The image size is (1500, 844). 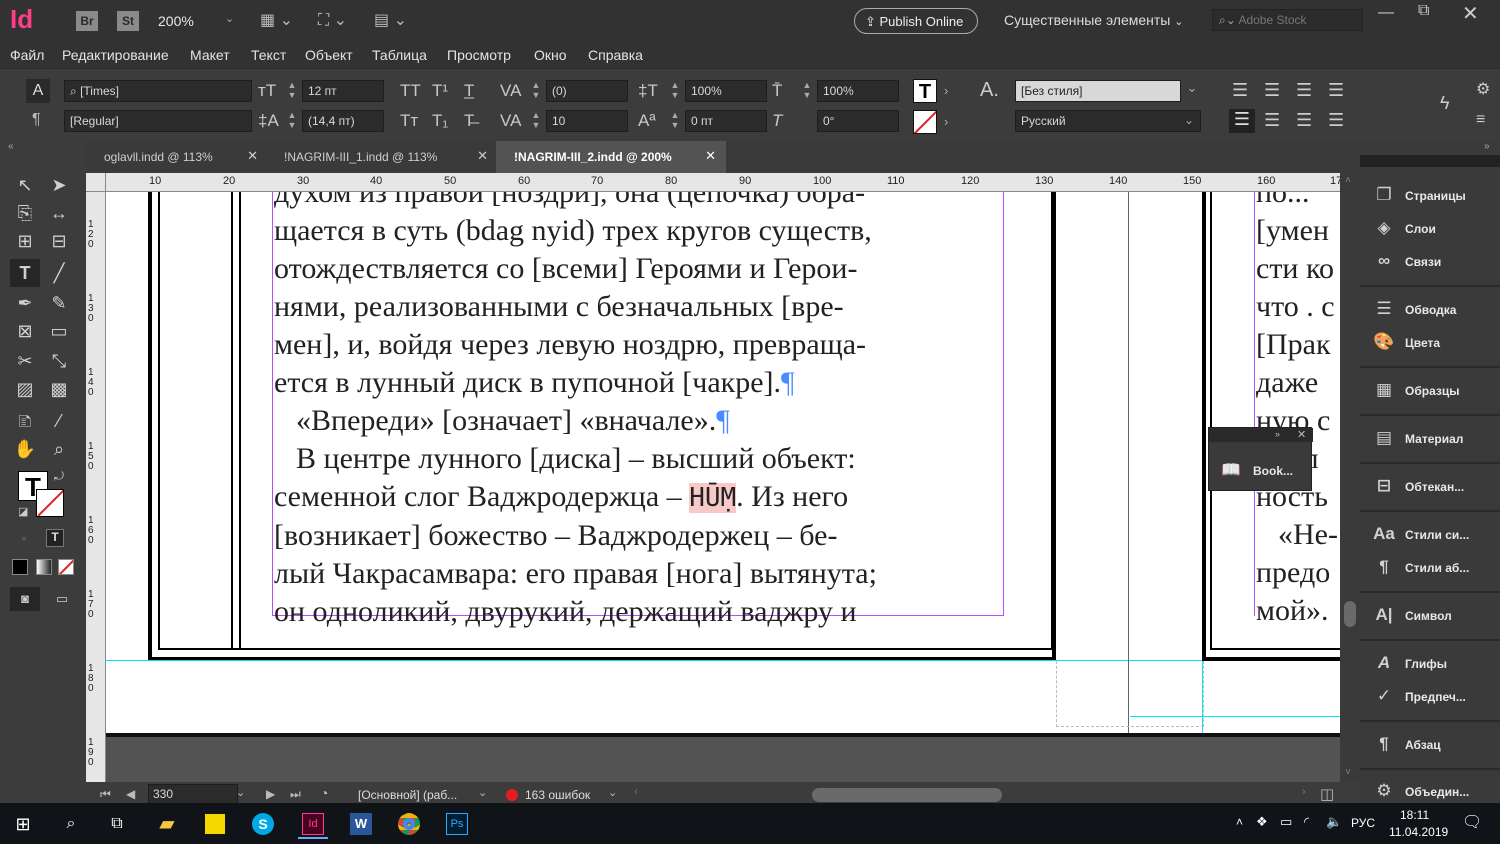 I want to click on scroll-right-icon: ›, so click(x=1304, y=792).